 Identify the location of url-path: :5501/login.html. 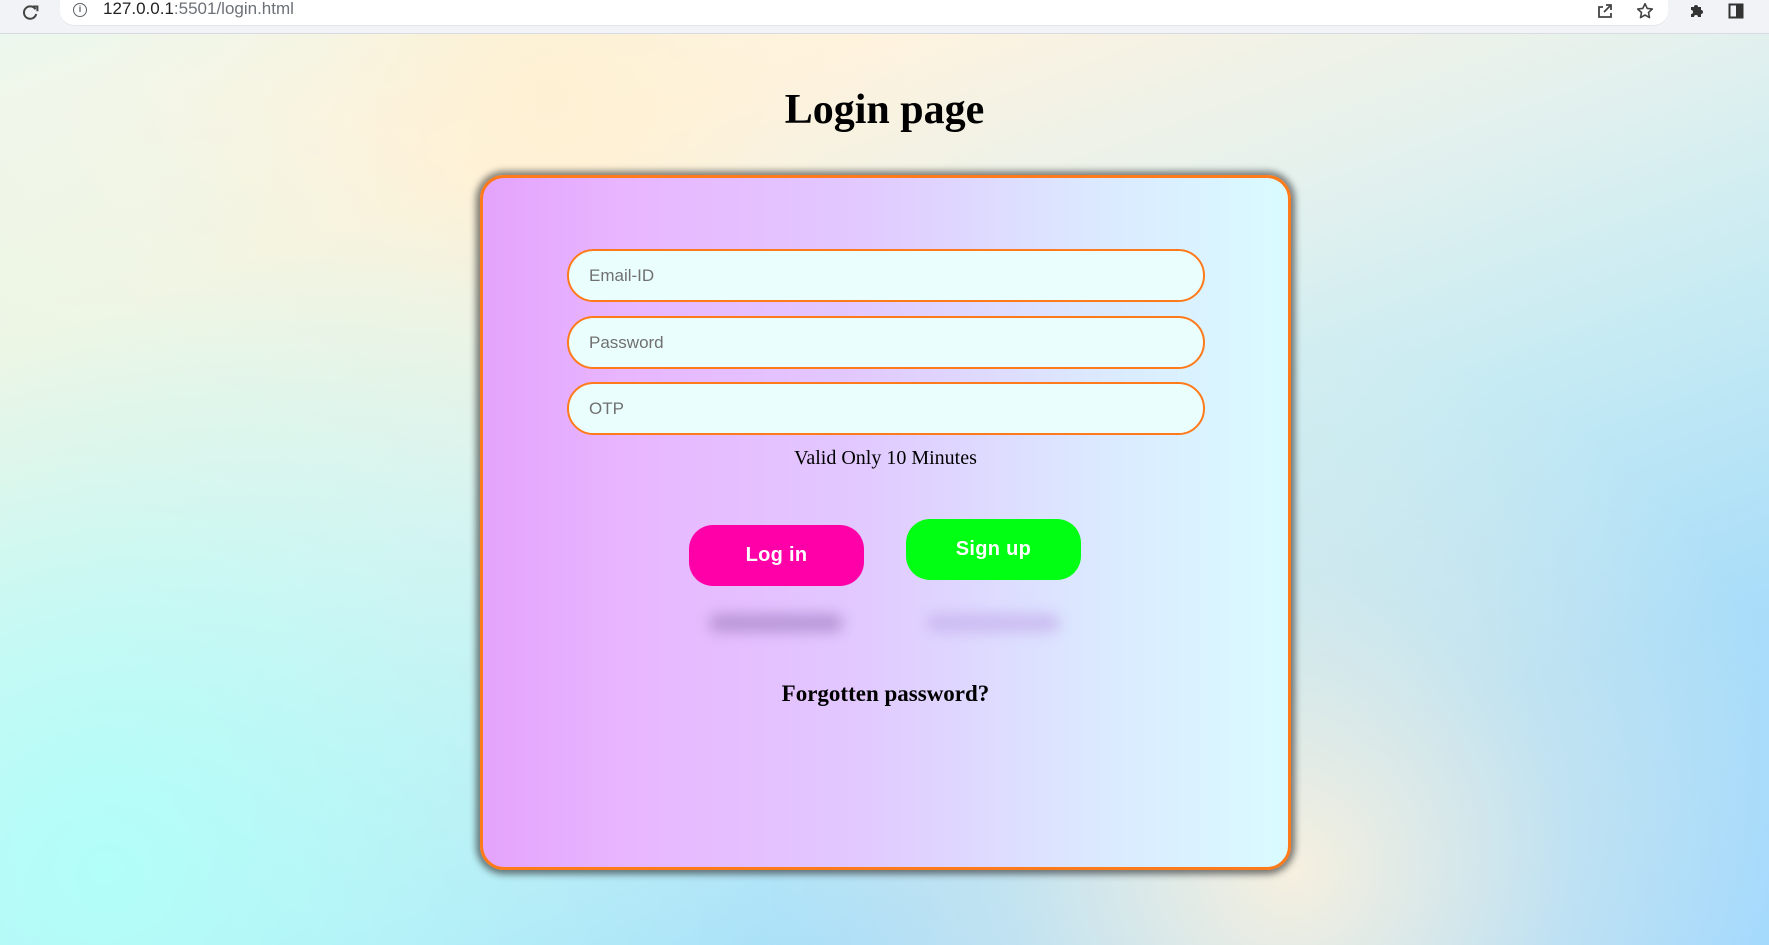
(233, 9).